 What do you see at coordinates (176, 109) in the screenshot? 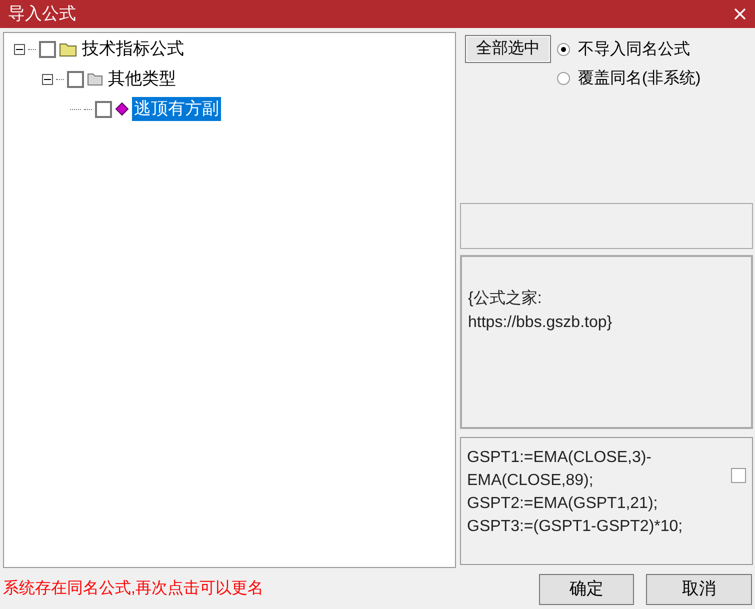
I see `tree-item: 逃顶有方副` at bounding box center [176, 109].